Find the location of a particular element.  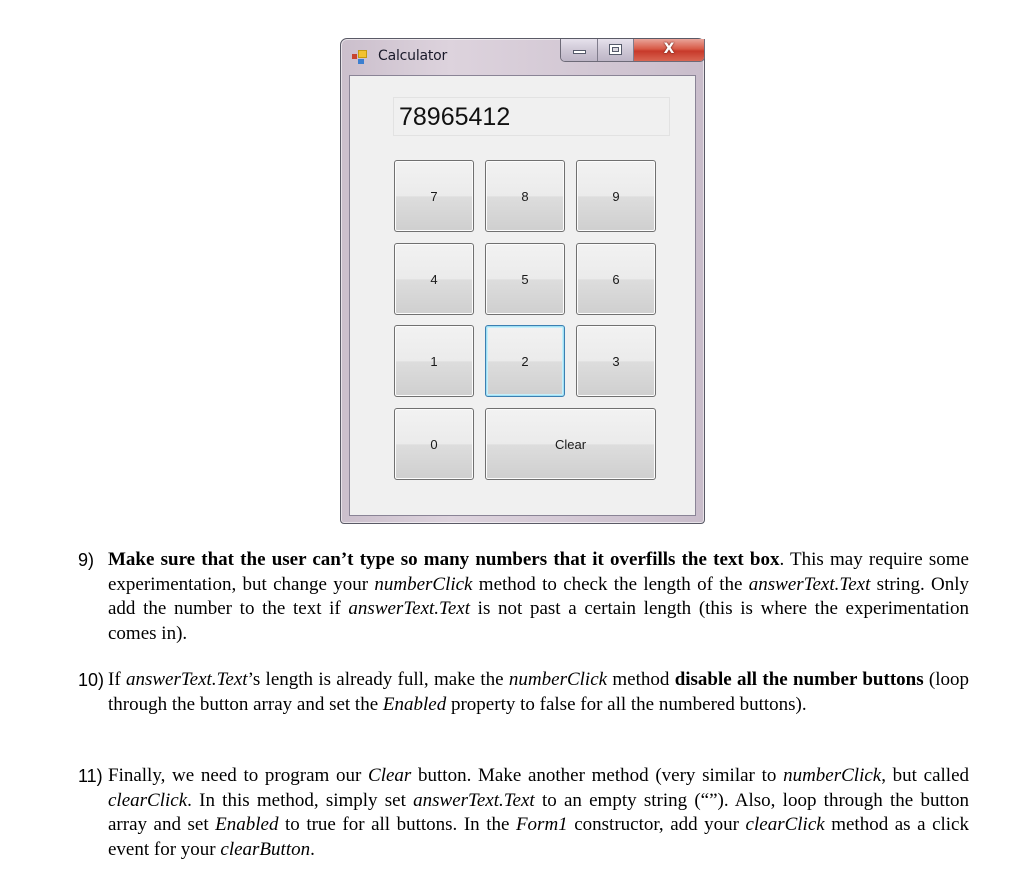

close-button: X is located at coordinates (669, 50).